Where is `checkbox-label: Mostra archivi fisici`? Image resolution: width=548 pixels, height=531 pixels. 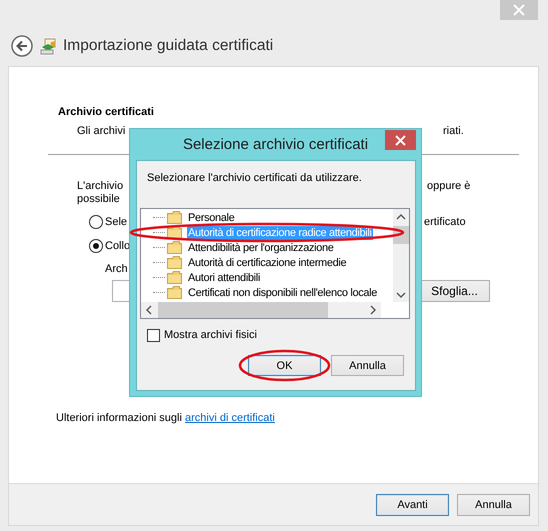 checkbox-label: Mostra archivi fisici is located at coordinates (210, 335).